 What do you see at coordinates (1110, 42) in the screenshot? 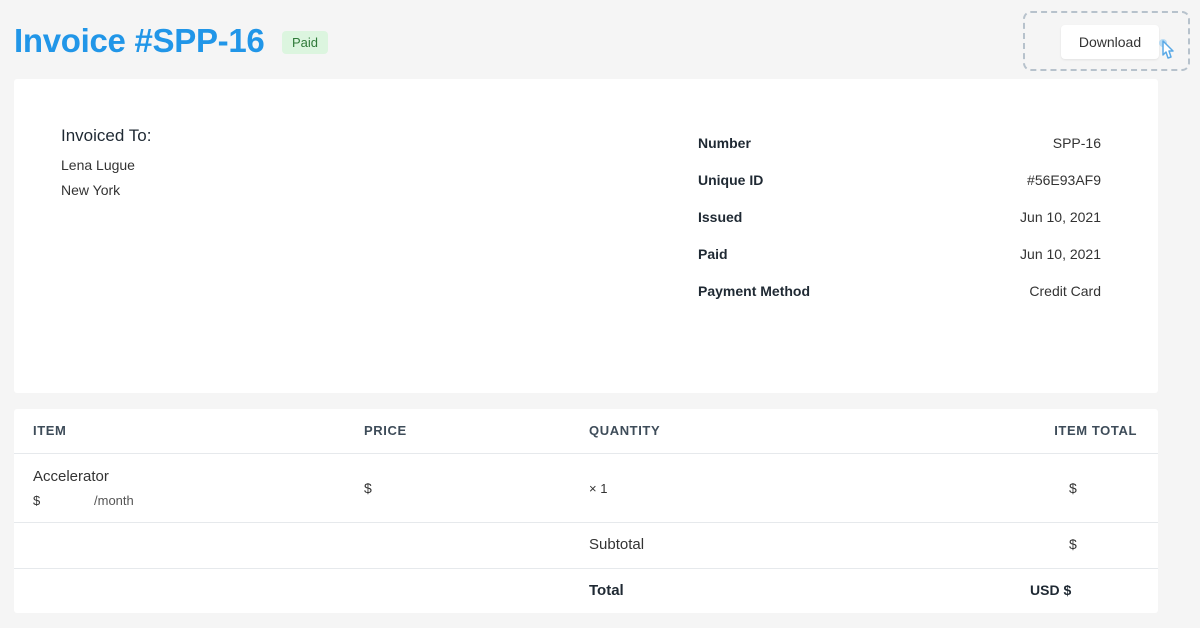
I see `download-button: Download` at bounding box center [1110, 42].